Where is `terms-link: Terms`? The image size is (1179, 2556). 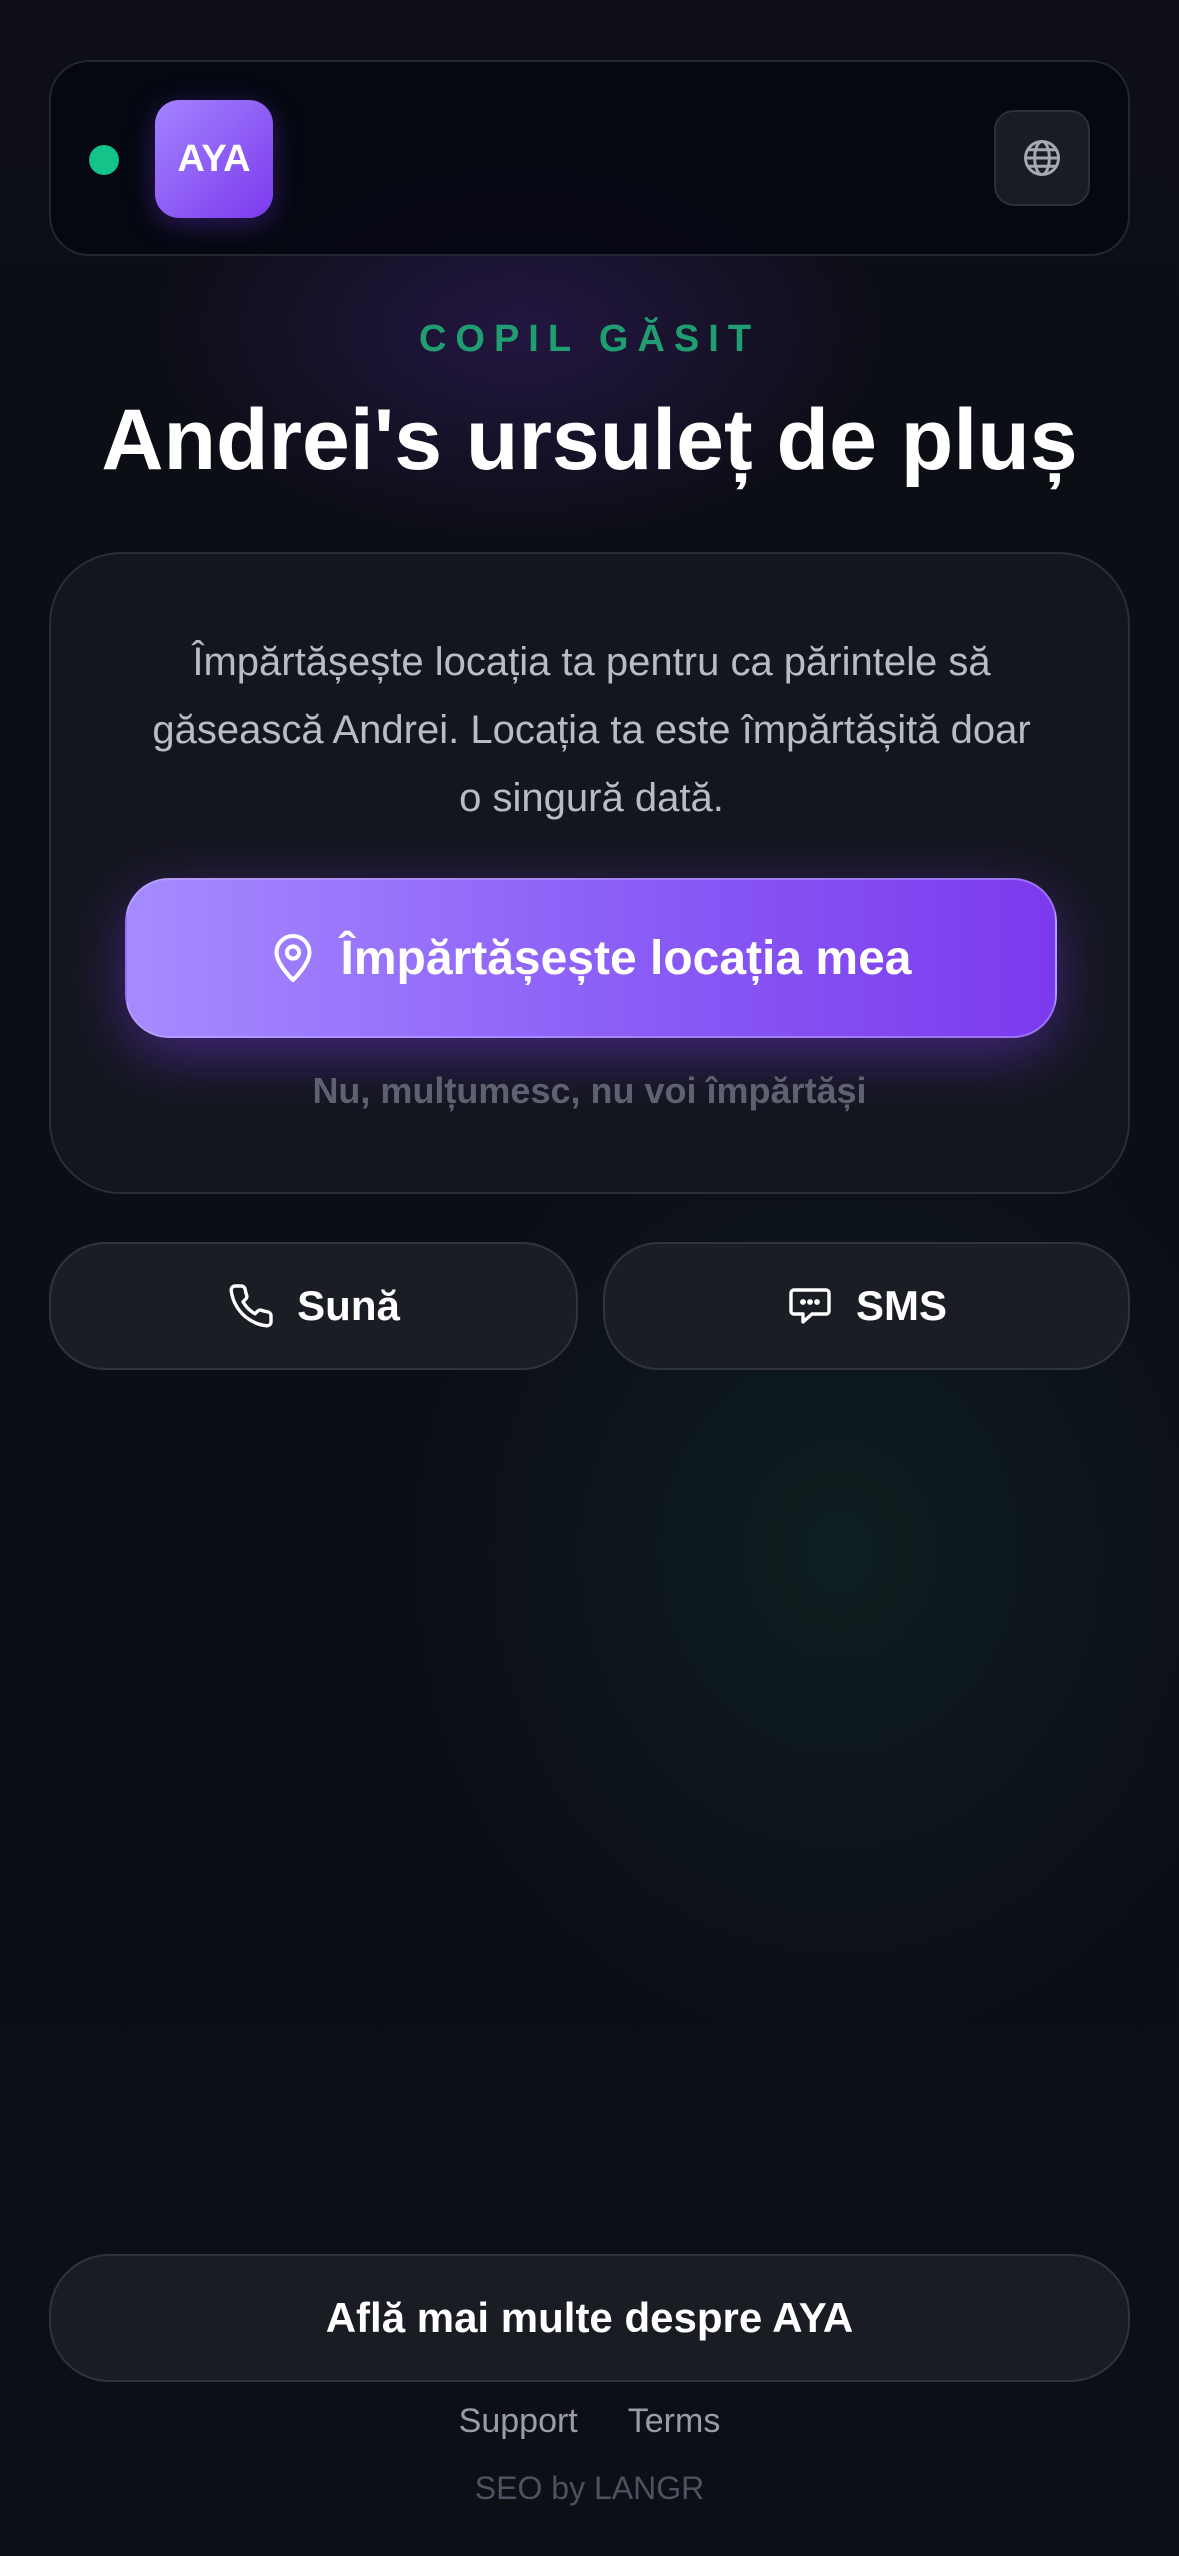
terms-link: Terms is located at coordinates (674, 2421).